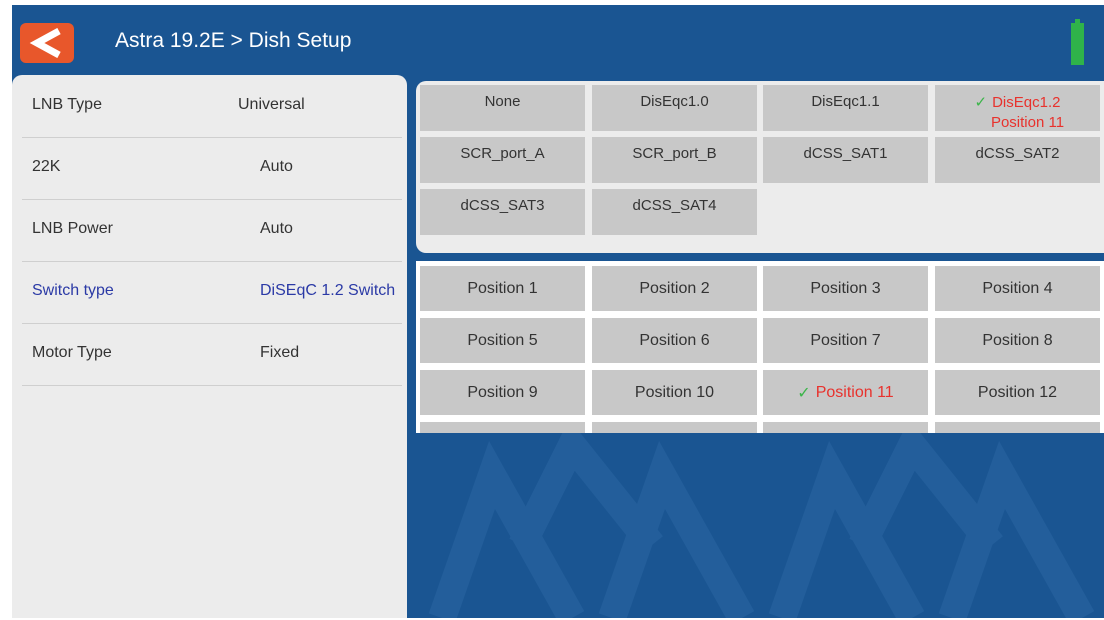 This screenshot has width=1104, height=620. I want to click on setting-row-switch-type: Switch type DiSEqC 1.2 Switch, so click(212, 292).